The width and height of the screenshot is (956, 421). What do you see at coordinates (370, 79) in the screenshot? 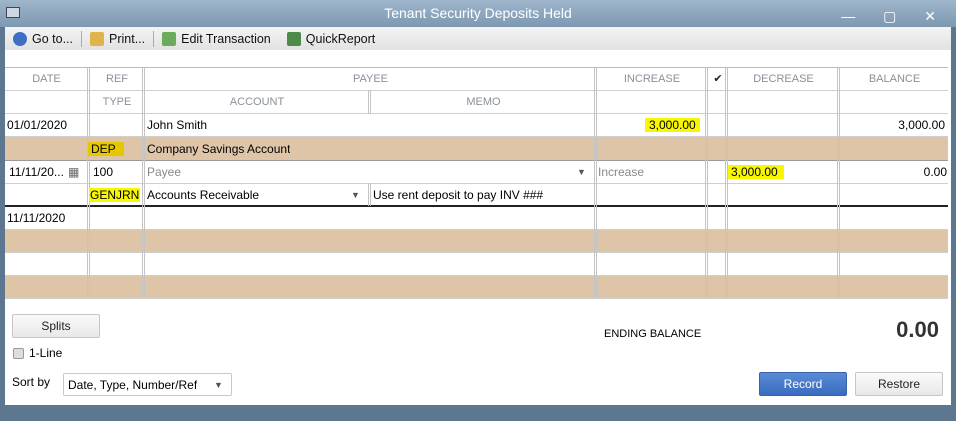
I see `col-payee: PAYEE` at bounding box center [370, 79].